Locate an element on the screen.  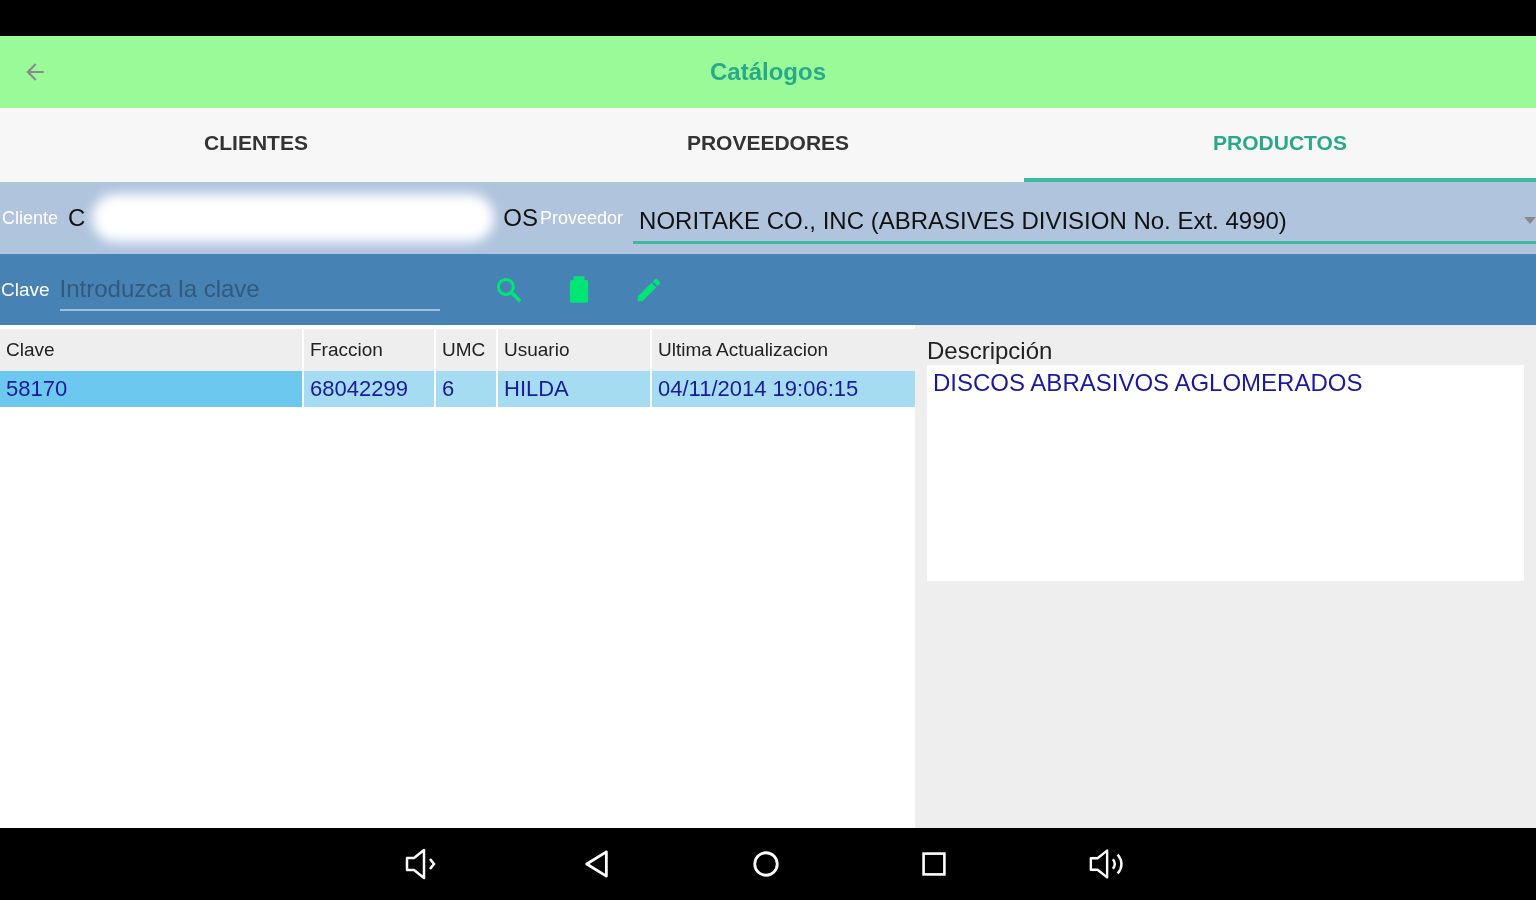
clave-input-field: Introduzca la clave is located at coordinates (249, 289).